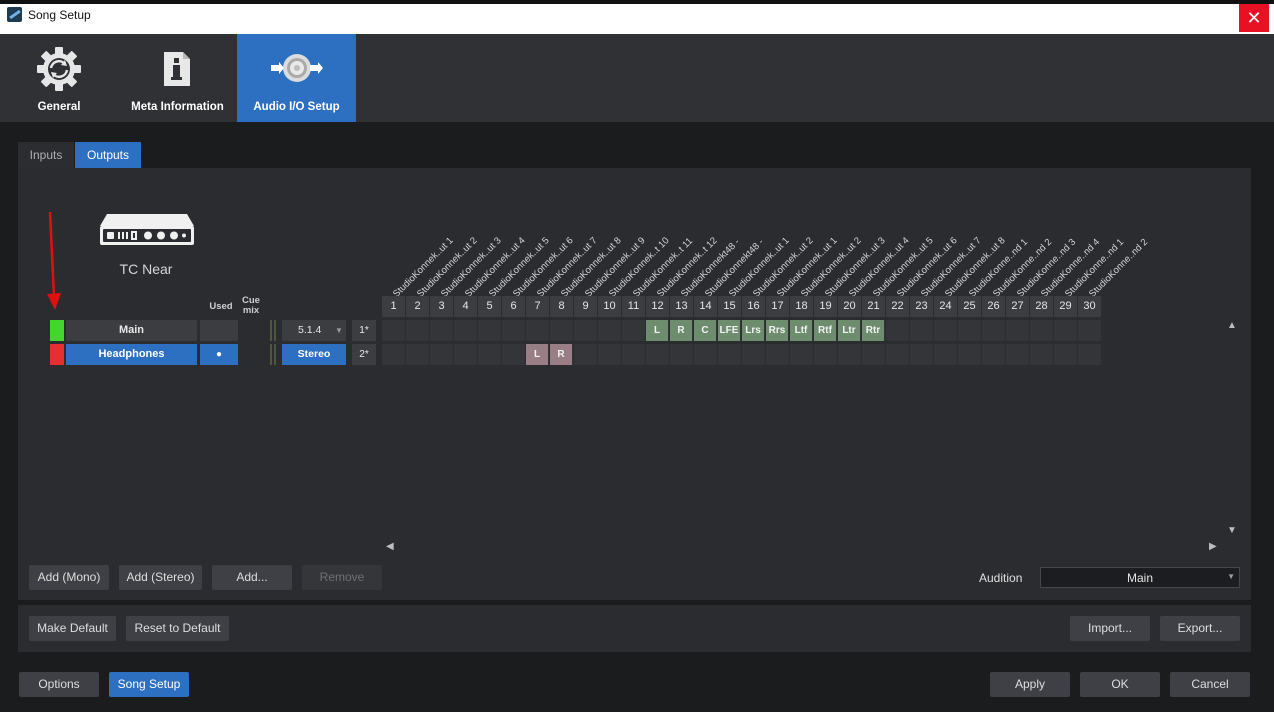 The width and height of the screenshot is (1274, 712). What do you see at coordinates (364, 354) in the screenshot?
I see `output-index-headphones: 2*` at bounding box center [364, 354].